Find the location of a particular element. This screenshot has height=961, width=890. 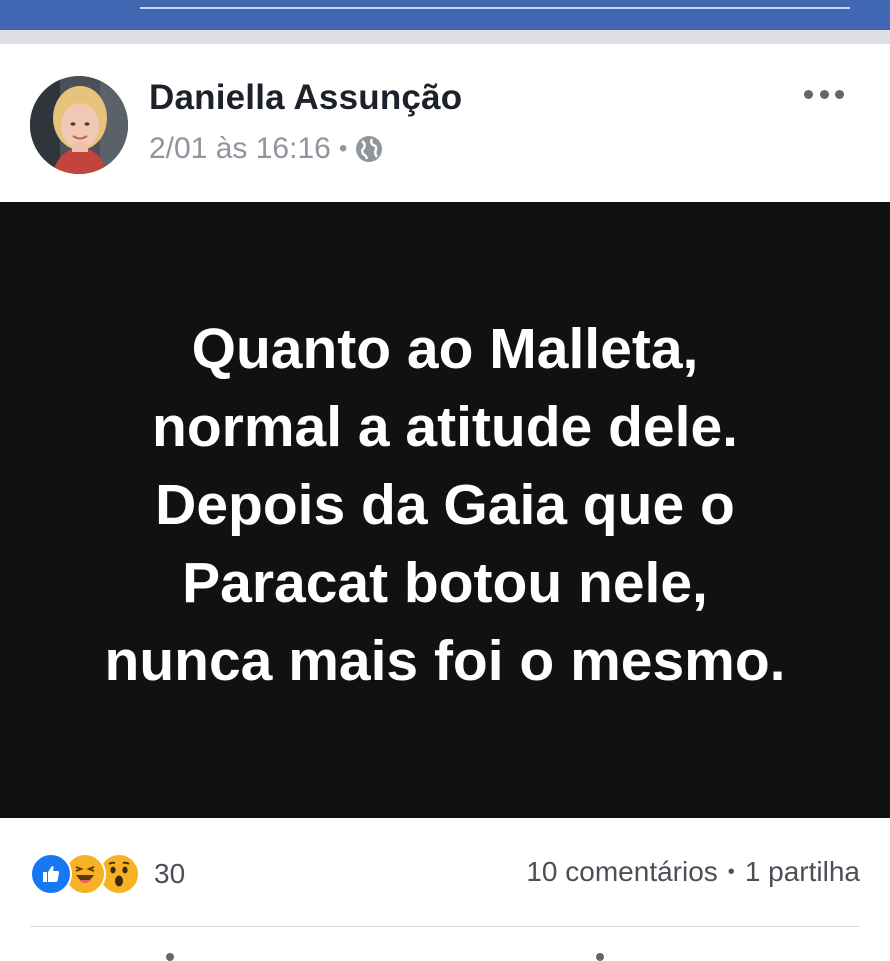

post-stats: 10 comentários • 1 partilha is located at coordinates (693, 872).